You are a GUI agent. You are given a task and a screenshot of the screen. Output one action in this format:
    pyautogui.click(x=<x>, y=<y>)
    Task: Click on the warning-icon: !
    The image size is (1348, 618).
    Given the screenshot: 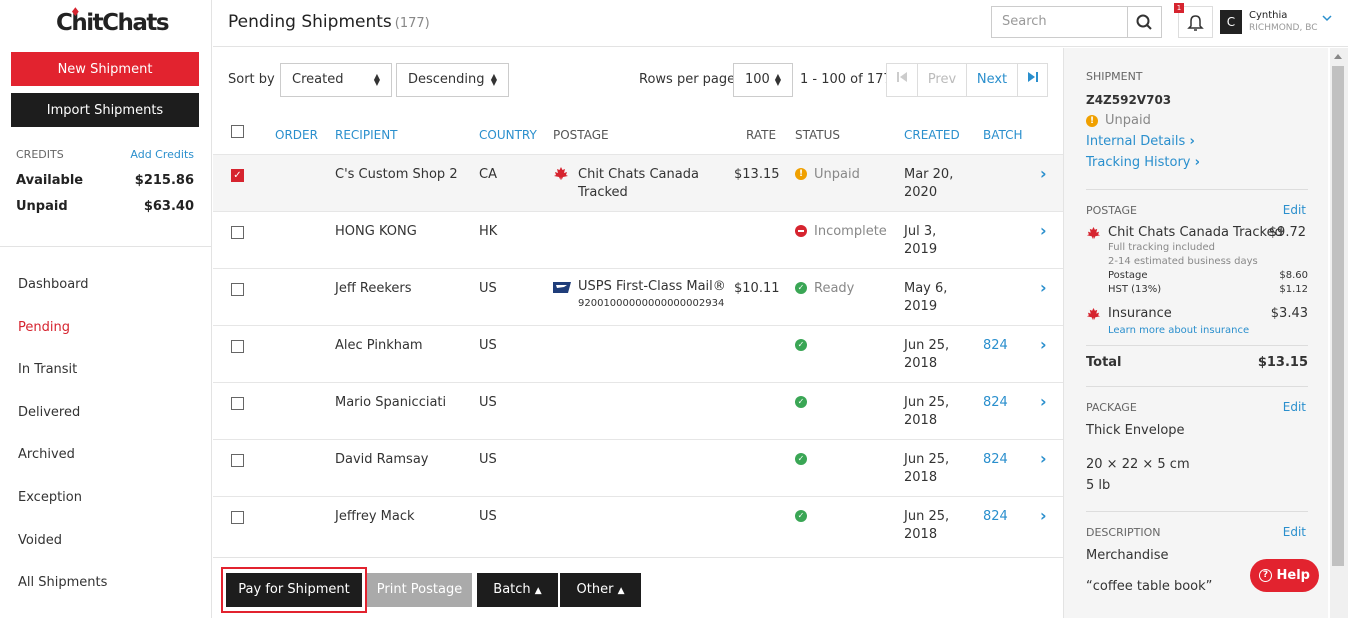 What is the action you would take?
    pyautogui.click(x=1092, y=121)
    